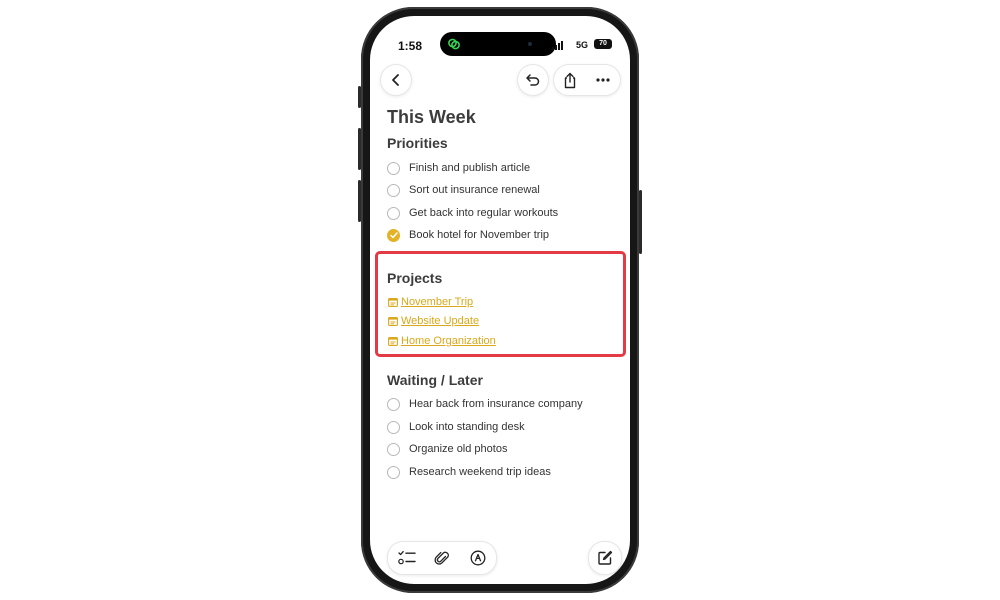 Image resolution: width=1000 pixels, height=600 pixels. I want to click on battery-icon: 70, so click(603, 44).